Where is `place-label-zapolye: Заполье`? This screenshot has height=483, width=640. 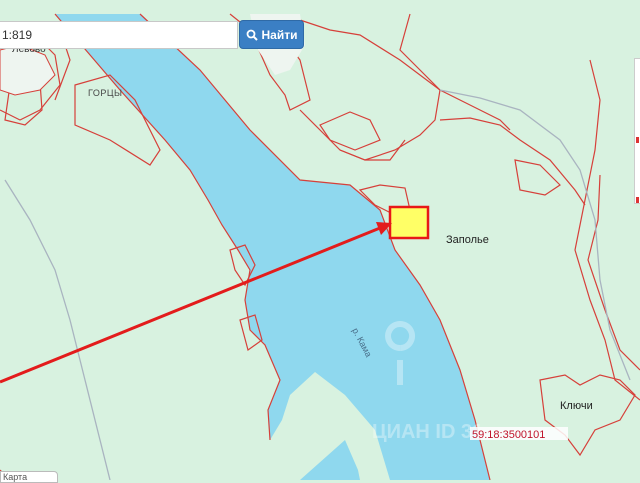 place-label-zapolye: Заполье is located at coordinates (467, 240).